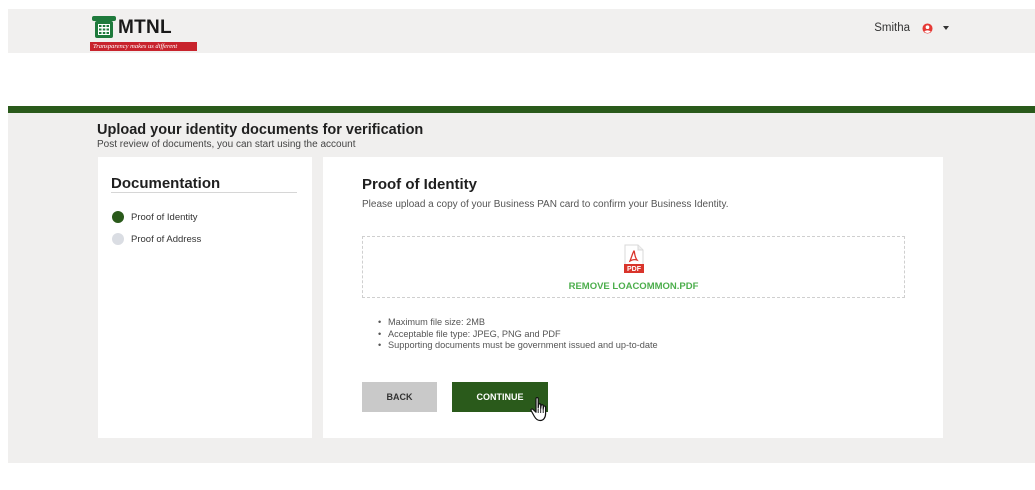  I want to click on user-avatar-icon, so click(927, 28).